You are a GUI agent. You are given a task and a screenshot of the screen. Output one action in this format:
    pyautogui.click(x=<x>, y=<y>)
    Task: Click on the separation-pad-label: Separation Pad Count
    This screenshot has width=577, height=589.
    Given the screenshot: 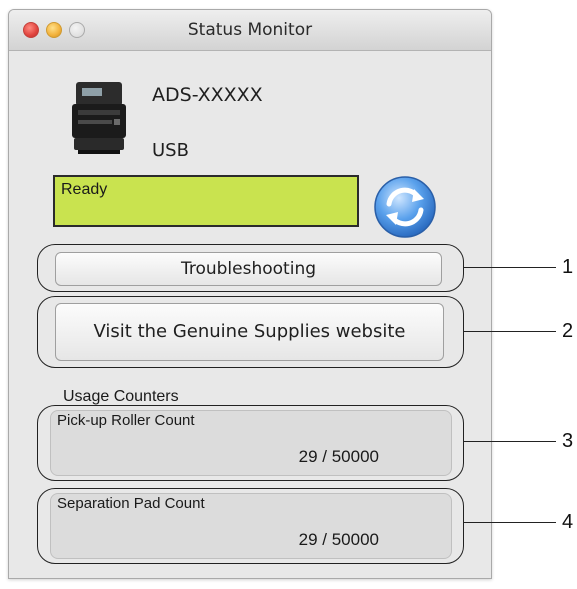 What is the action you would take?
    pyautogui.click(x=131, y=503)
    